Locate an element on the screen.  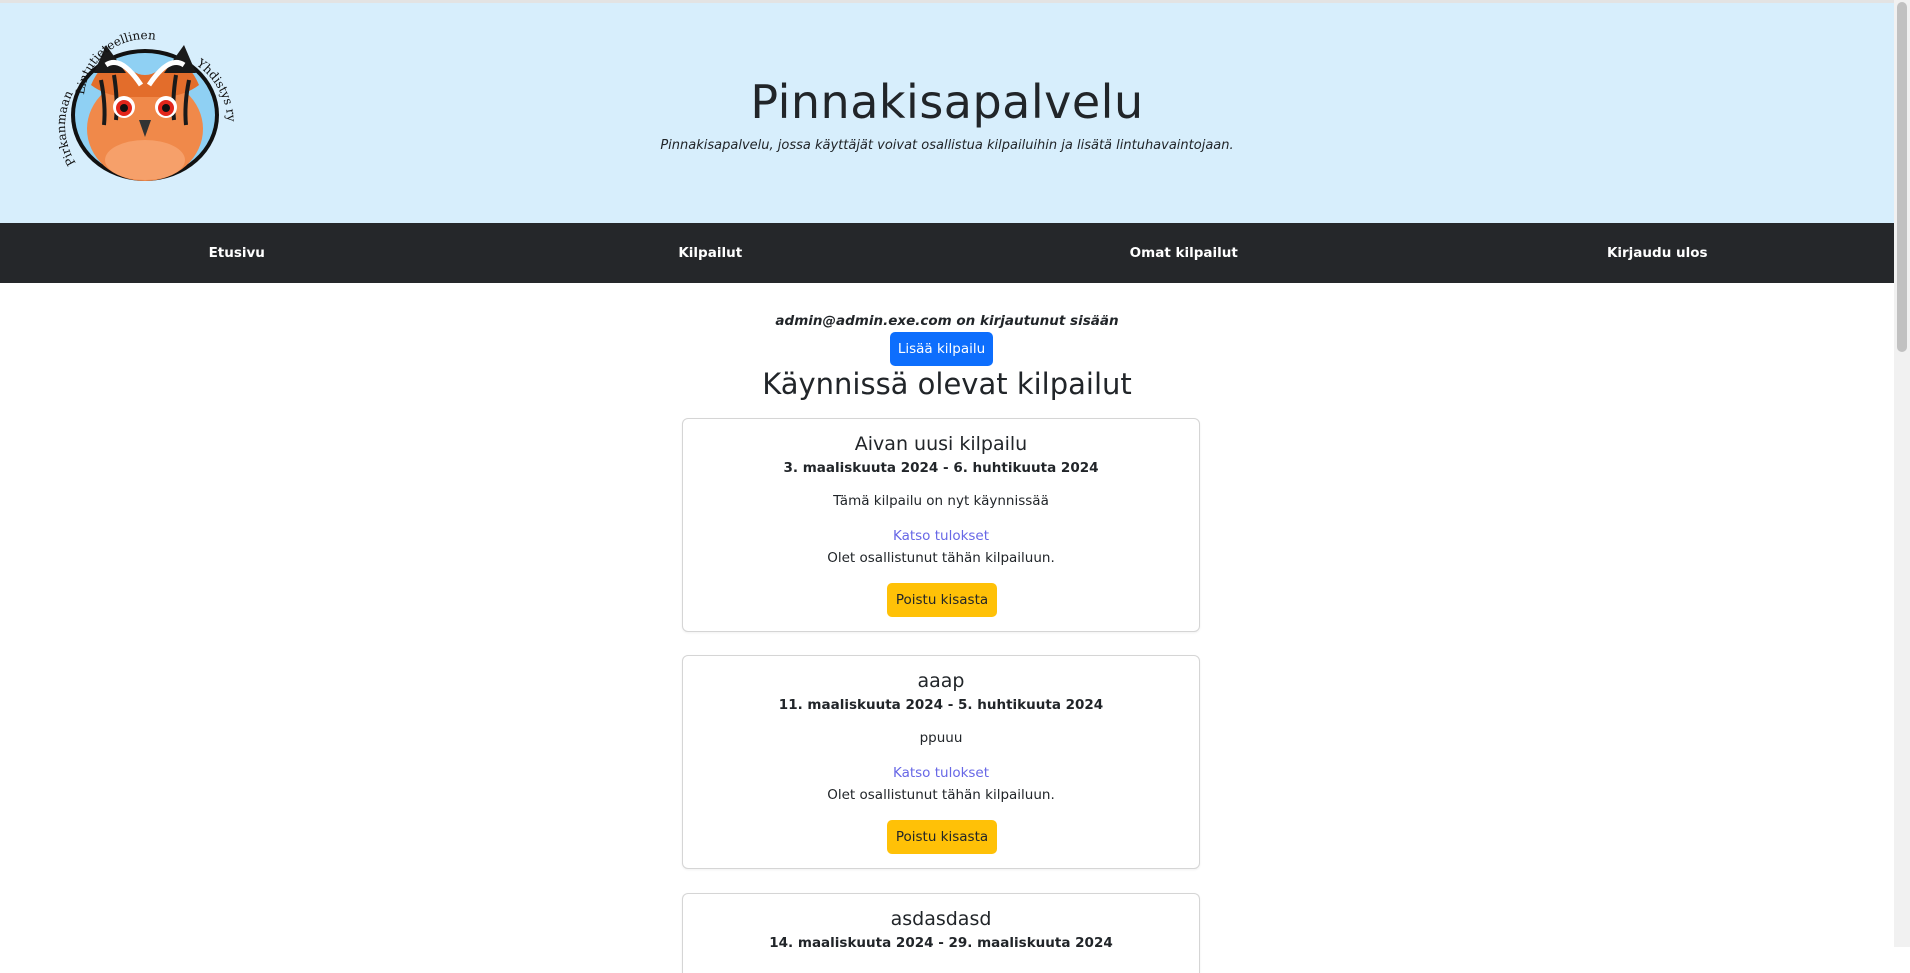
competition-title: asdasdasd is located at coordinates (941, 919).